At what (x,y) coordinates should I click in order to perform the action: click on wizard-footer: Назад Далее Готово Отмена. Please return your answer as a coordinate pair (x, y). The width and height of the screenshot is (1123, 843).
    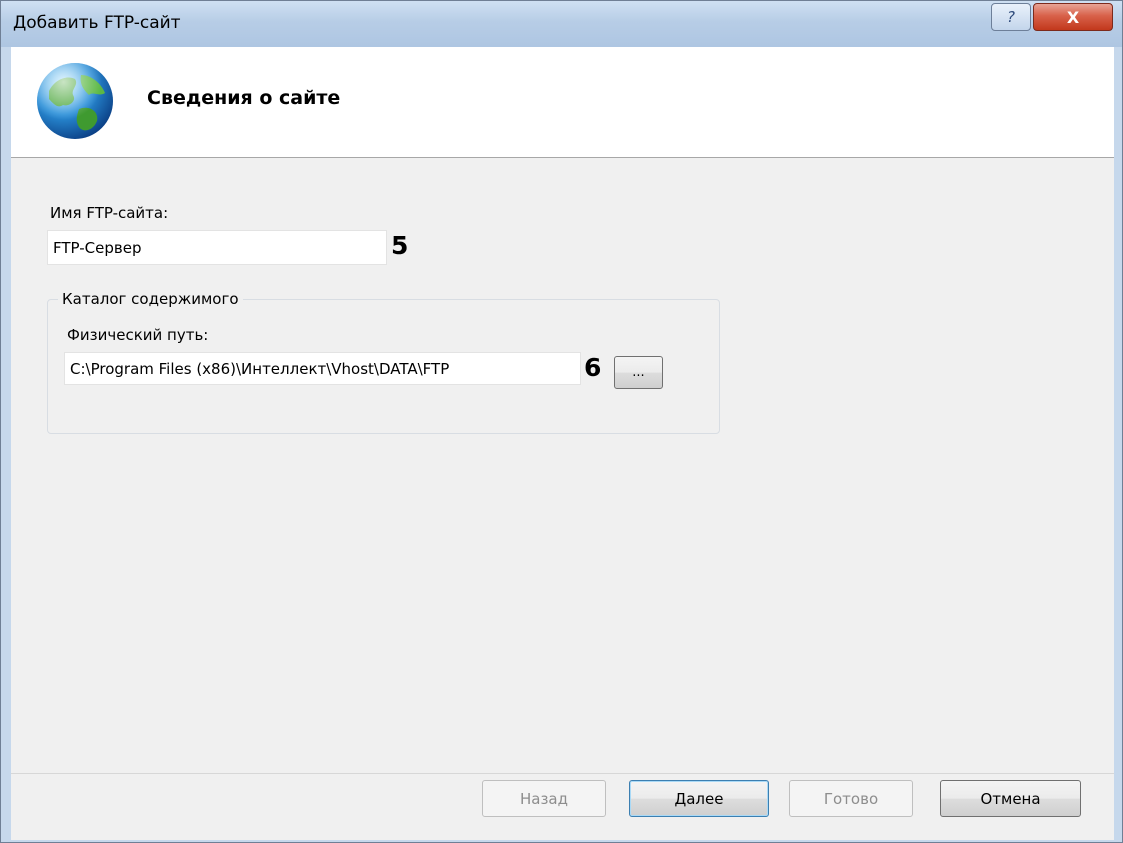
    Looking at the image, I should click on (562, 806).